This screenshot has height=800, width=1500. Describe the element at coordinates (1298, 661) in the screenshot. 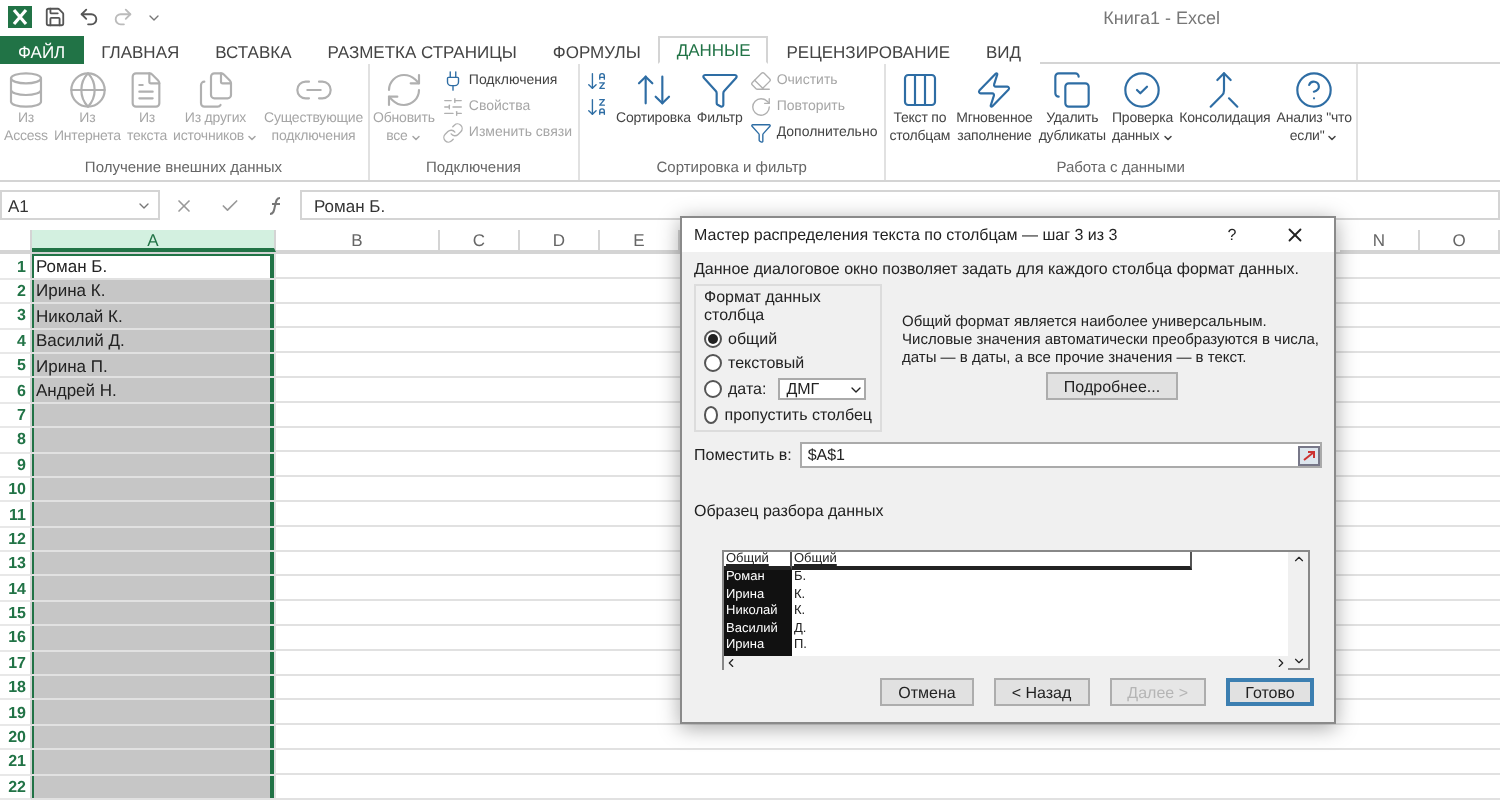

I see `scroll-down-icon` at that location.